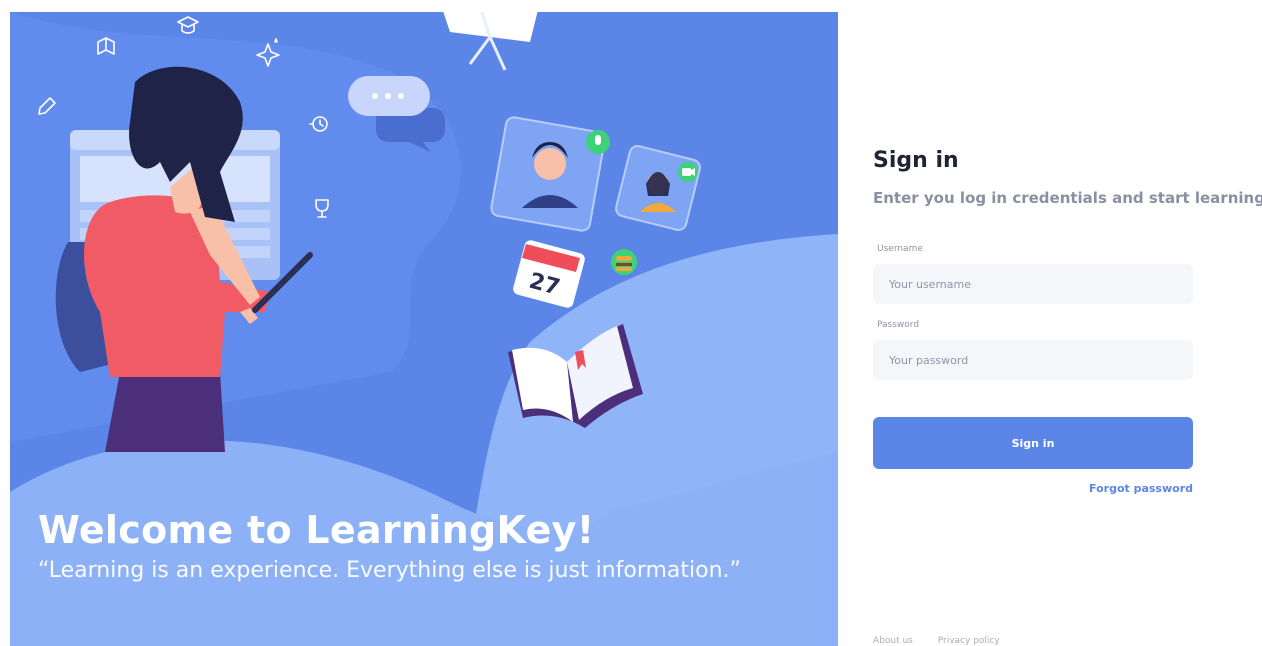 The image size is (1262, 646). I want to click on footer: About us Privacy policy, so click(947, 641).